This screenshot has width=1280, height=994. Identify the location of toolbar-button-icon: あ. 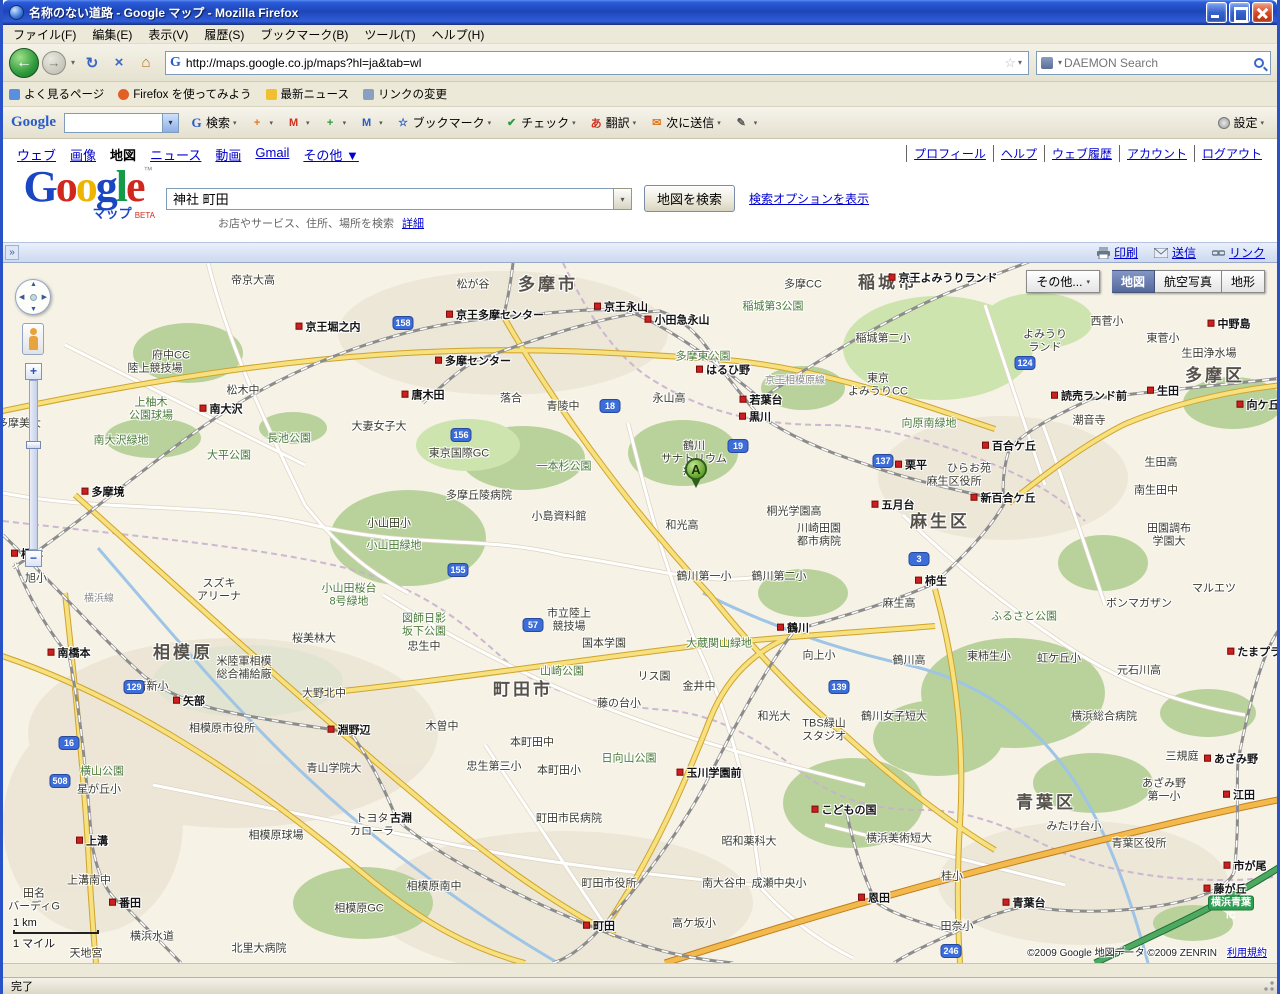
(596, 123).